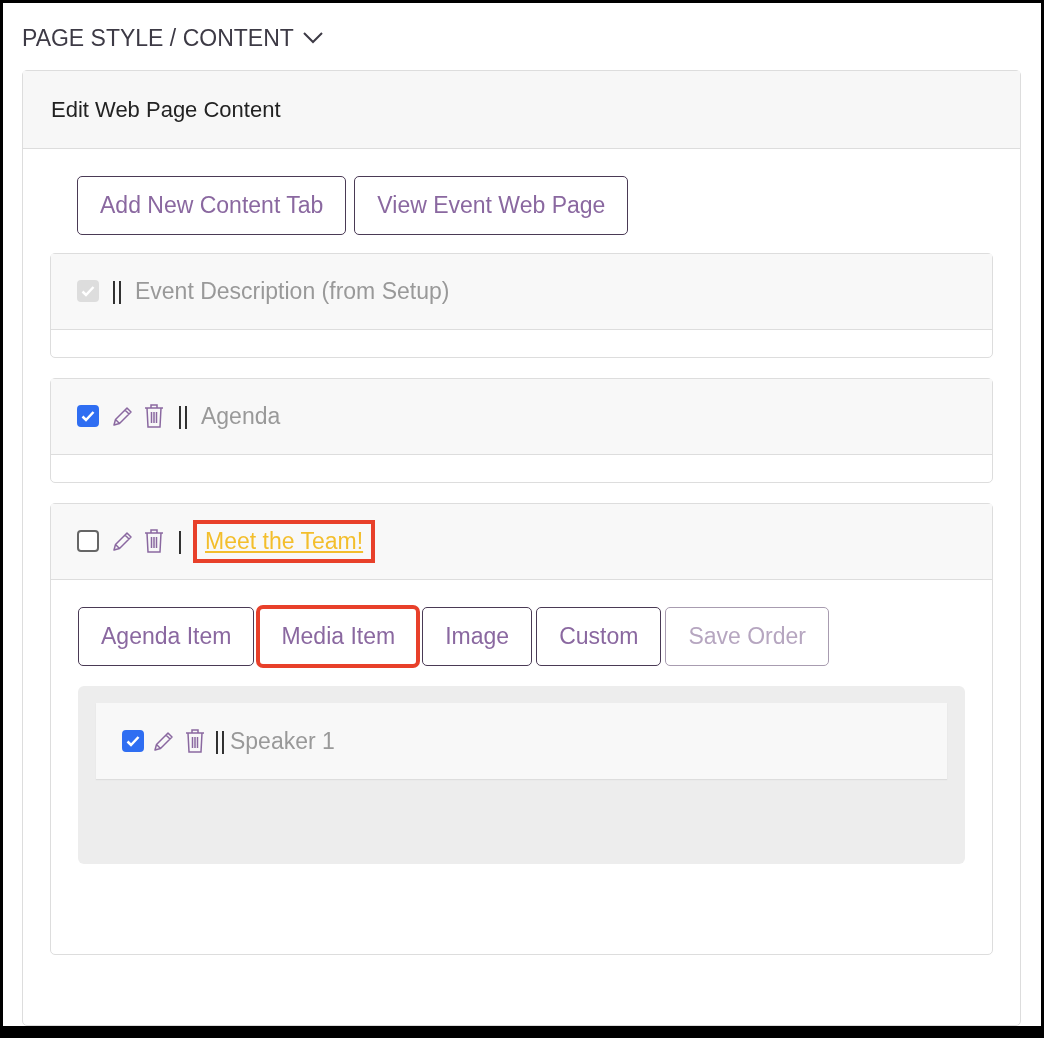 This screenshot has width=1044, height=1038. I want to click on section-title: PAGE STYLE / CONTENT, so click(158, 38).